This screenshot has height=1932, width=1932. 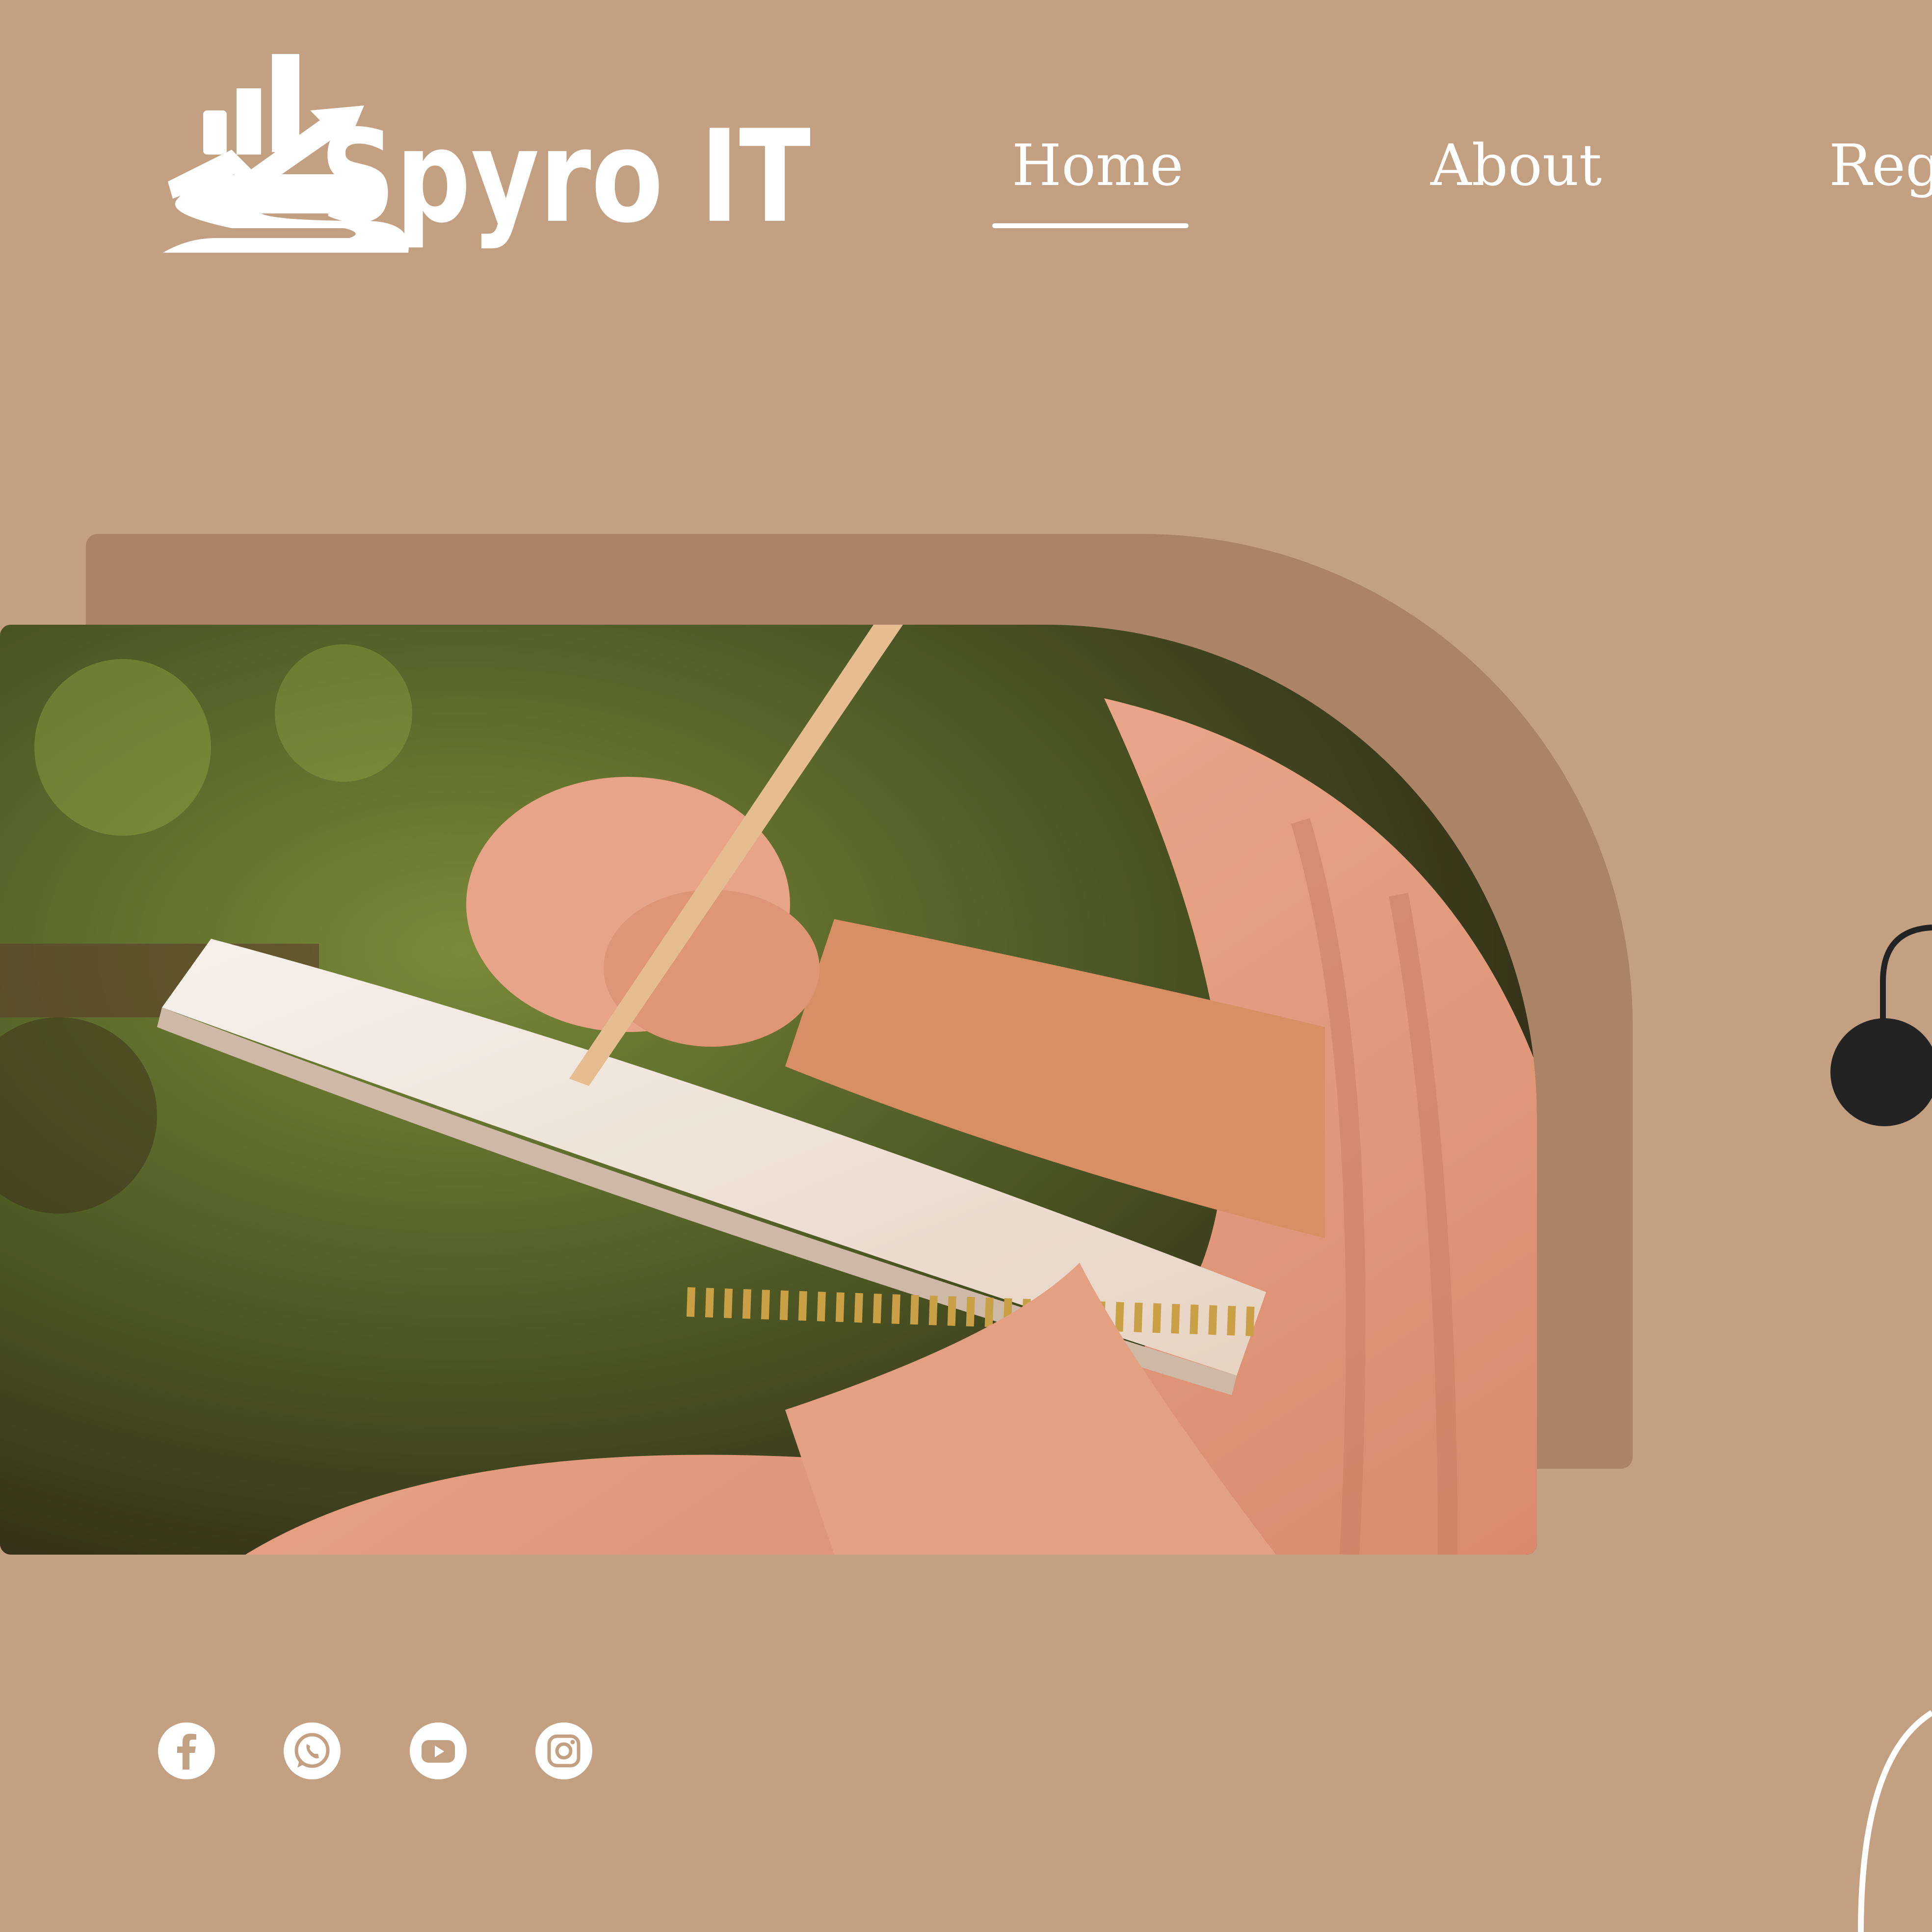 I want to click on whatsapp-icon, so click(x=312, y=1750).